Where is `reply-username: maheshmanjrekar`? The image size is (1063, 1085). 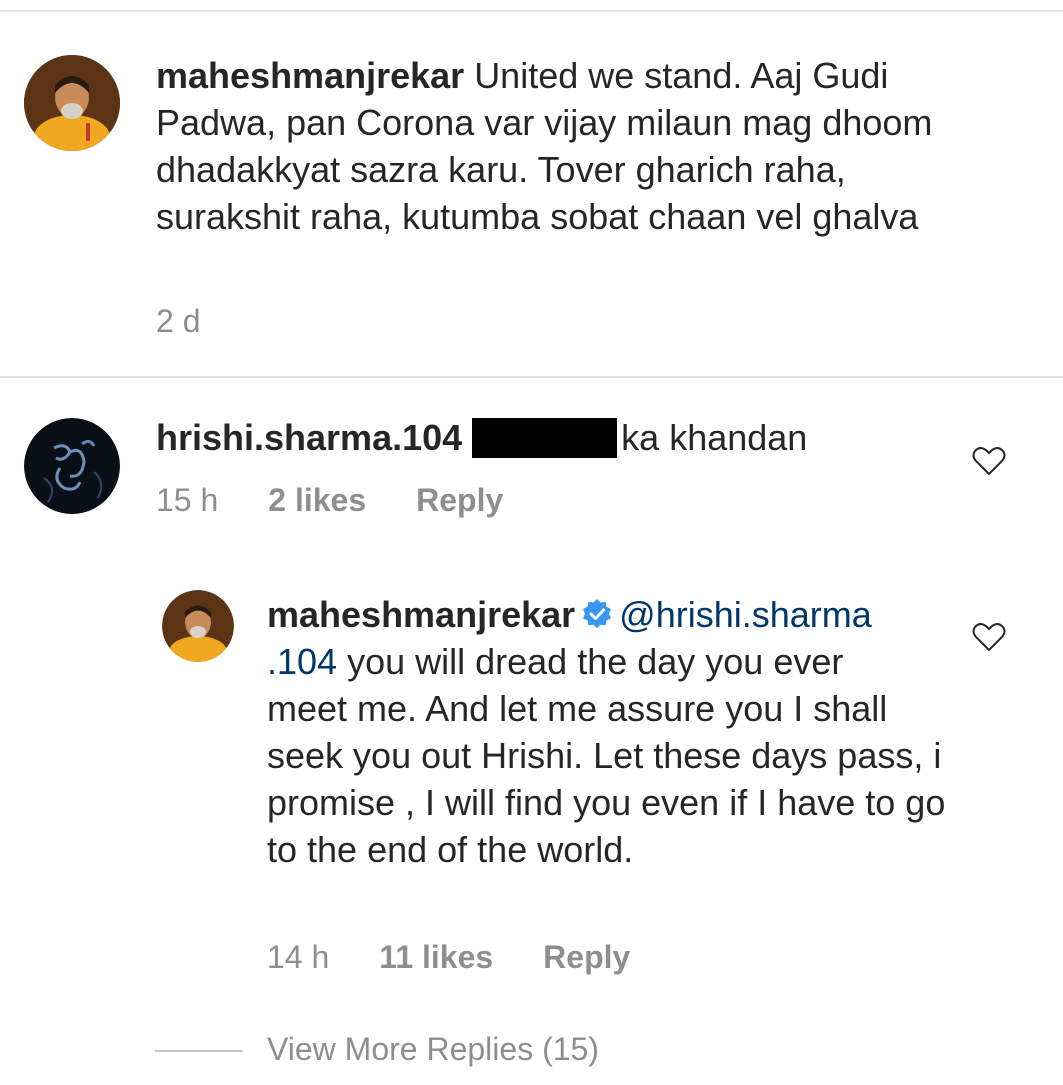 reply-username: maheshmanjrekar is located at coordinates (421, 614).